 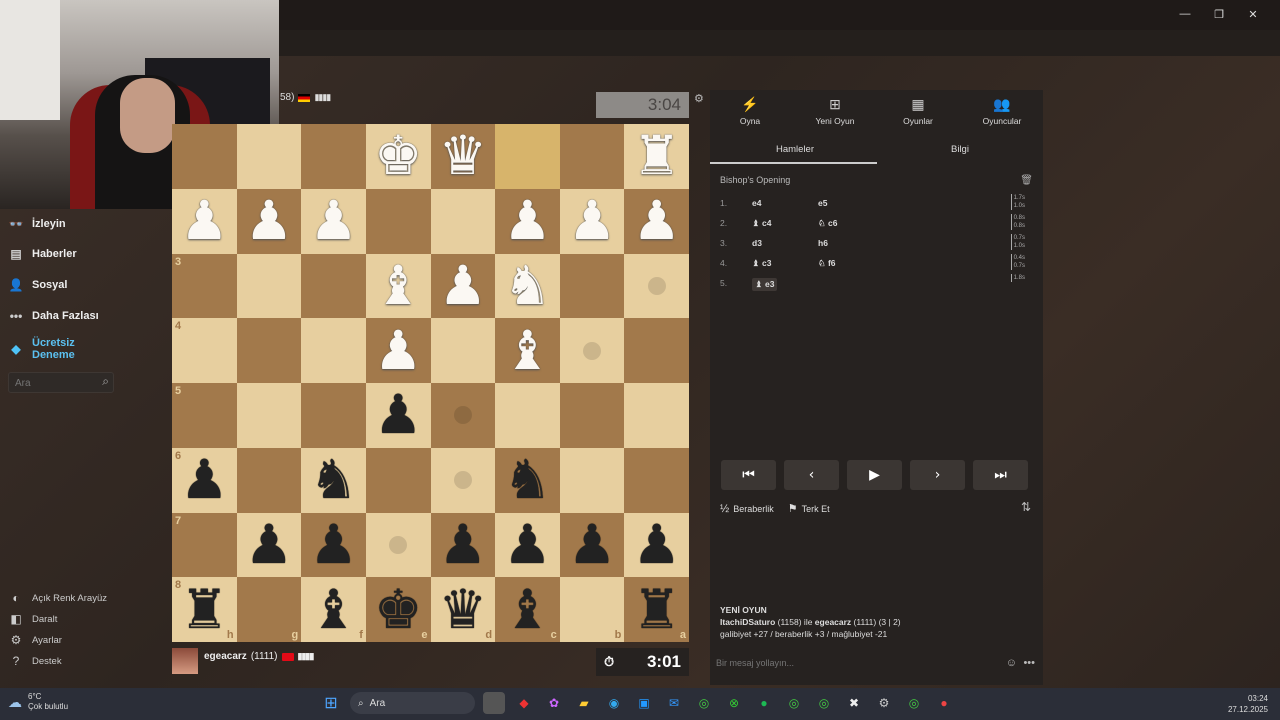 What do you see at coordinates (811, 475) in the screenshot?
I see `prev-move-button: ‹` at bounding box center [811, 475].